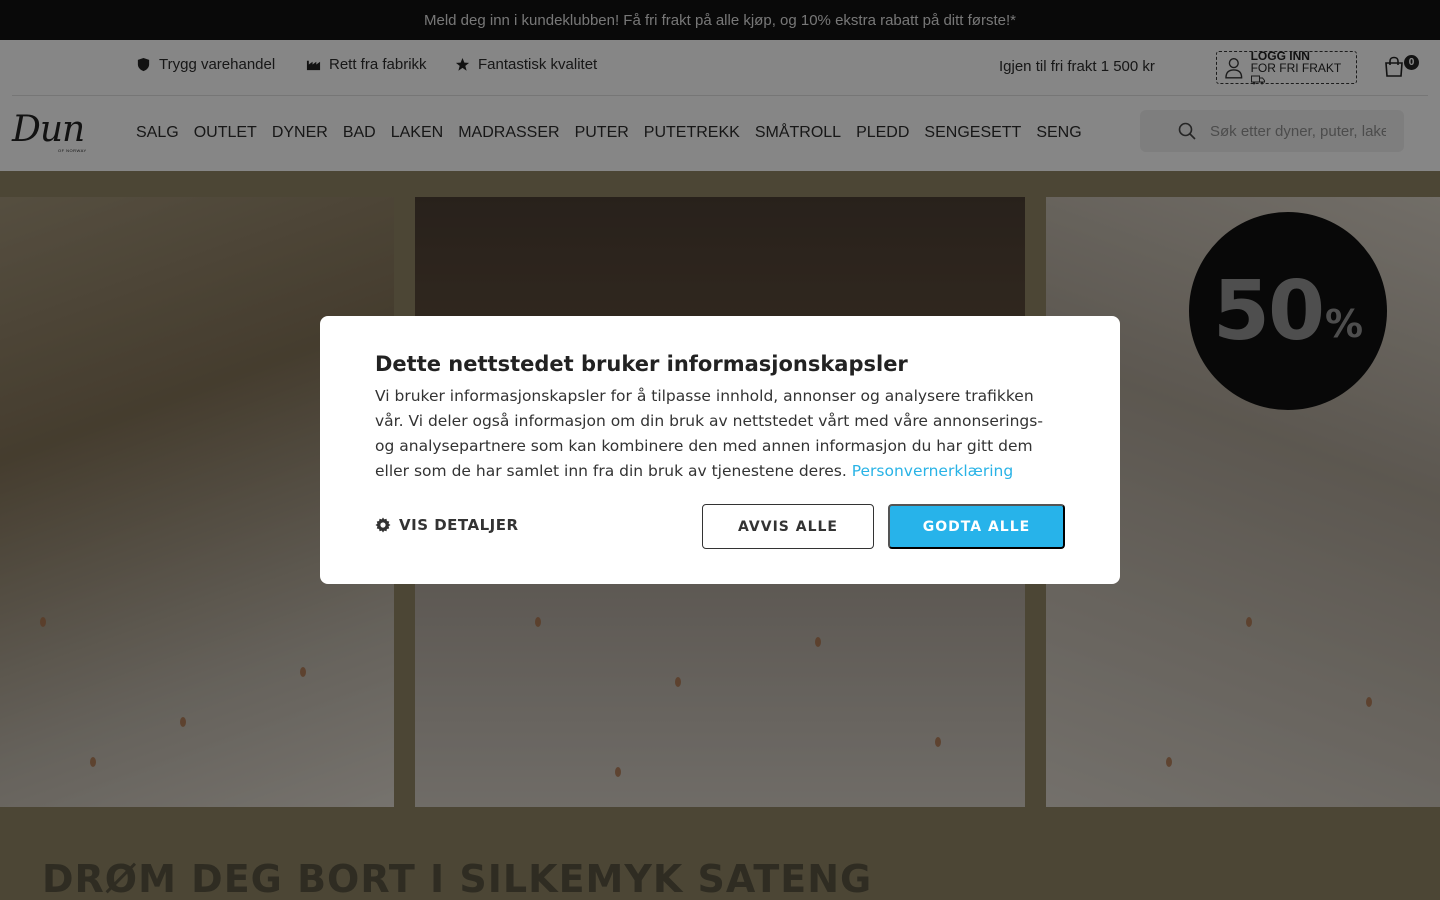  Describe the element at coordinates (459, 525) in the screenshot. I see `show-details-label: VIS DETALJER` at that location.